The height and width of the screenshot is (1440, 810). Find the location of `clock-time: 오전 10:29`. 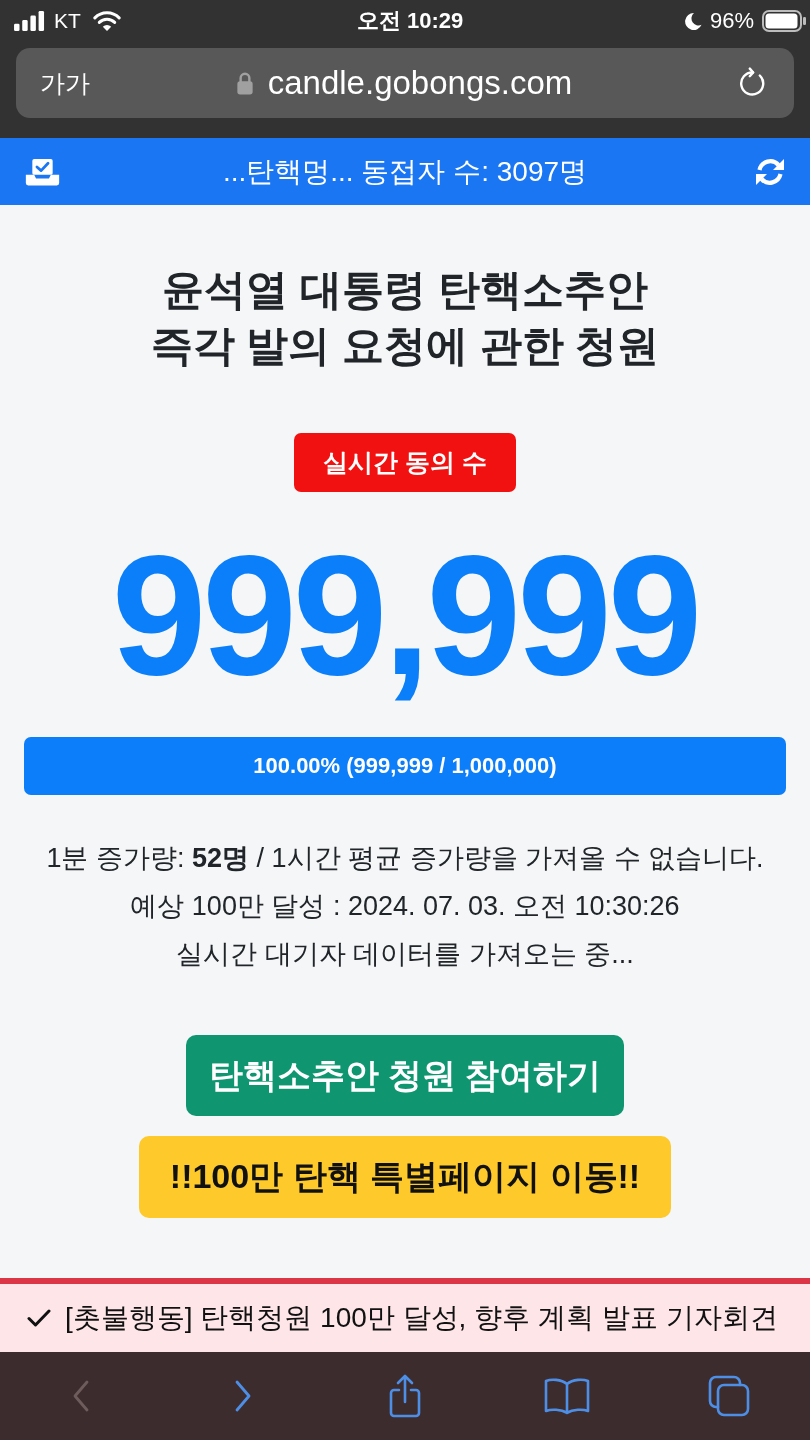

clock-time: 오전 10:29 is located at coordinates (410, 21).